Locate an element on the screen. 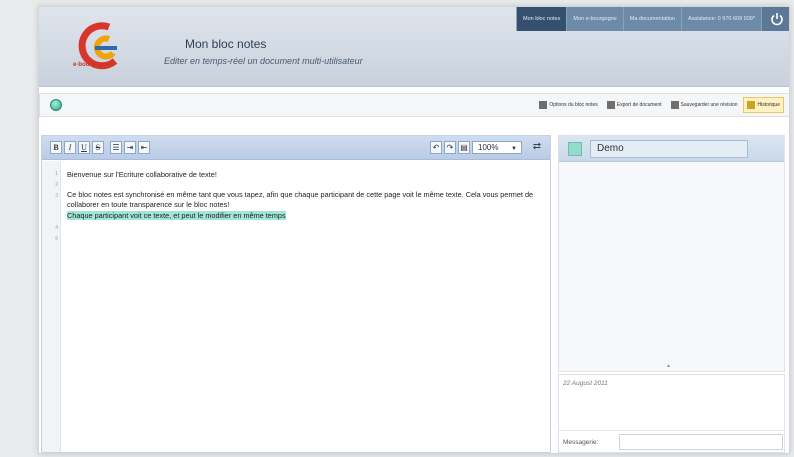  save-icon is located at coordinates (674, 105).